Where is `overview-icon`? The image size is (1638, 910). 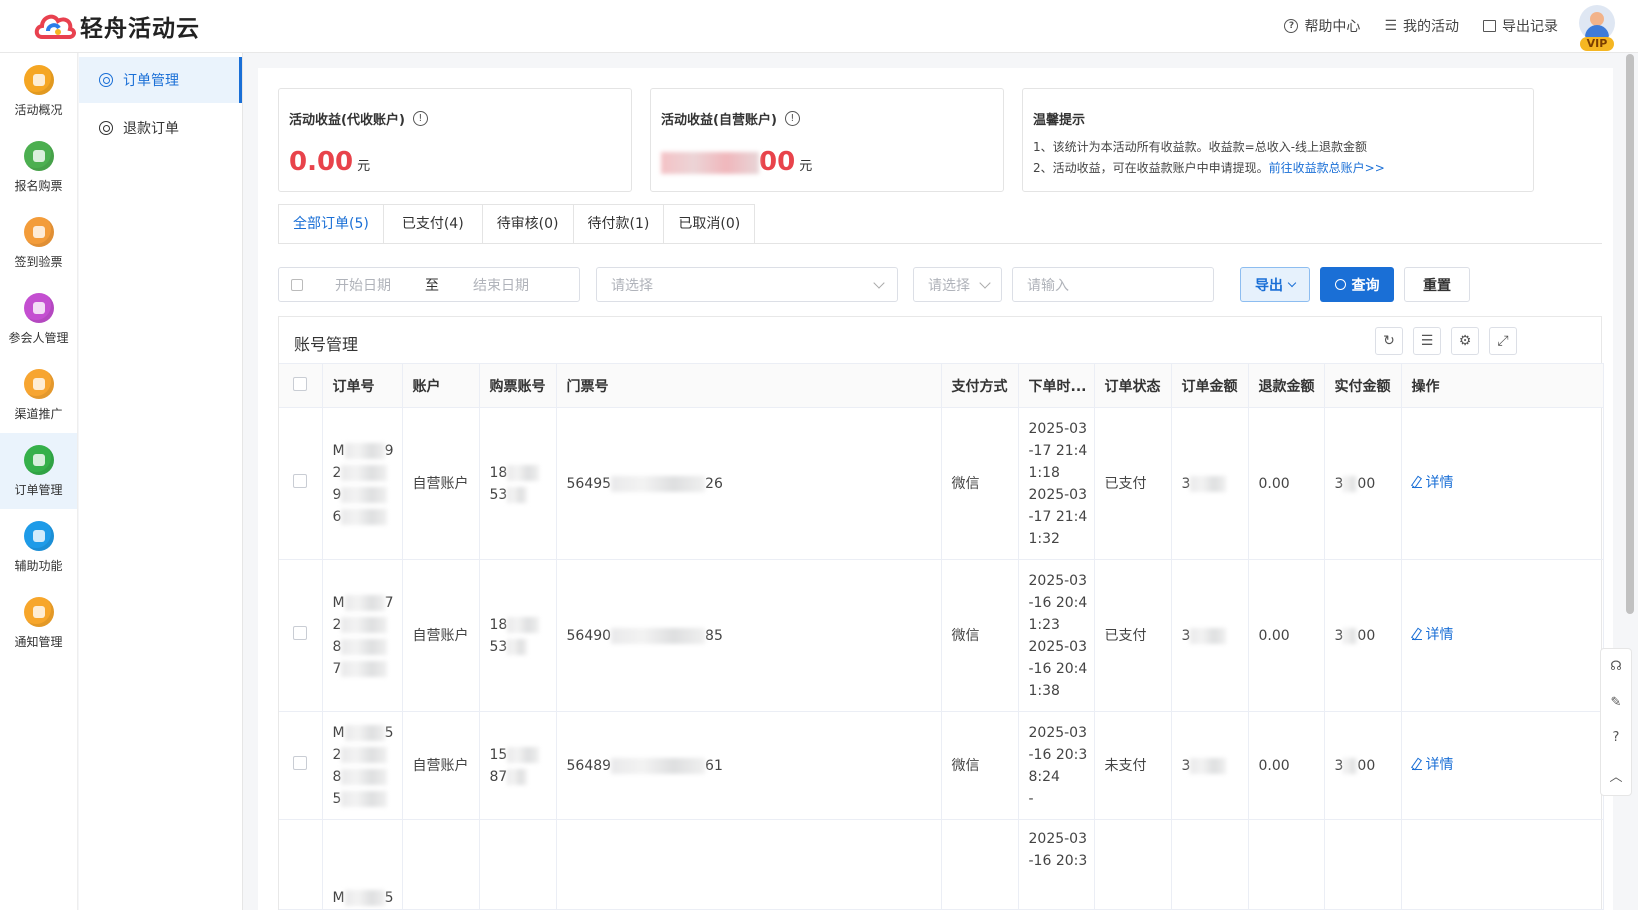 overview-icon is located at coordinates (38, 79).